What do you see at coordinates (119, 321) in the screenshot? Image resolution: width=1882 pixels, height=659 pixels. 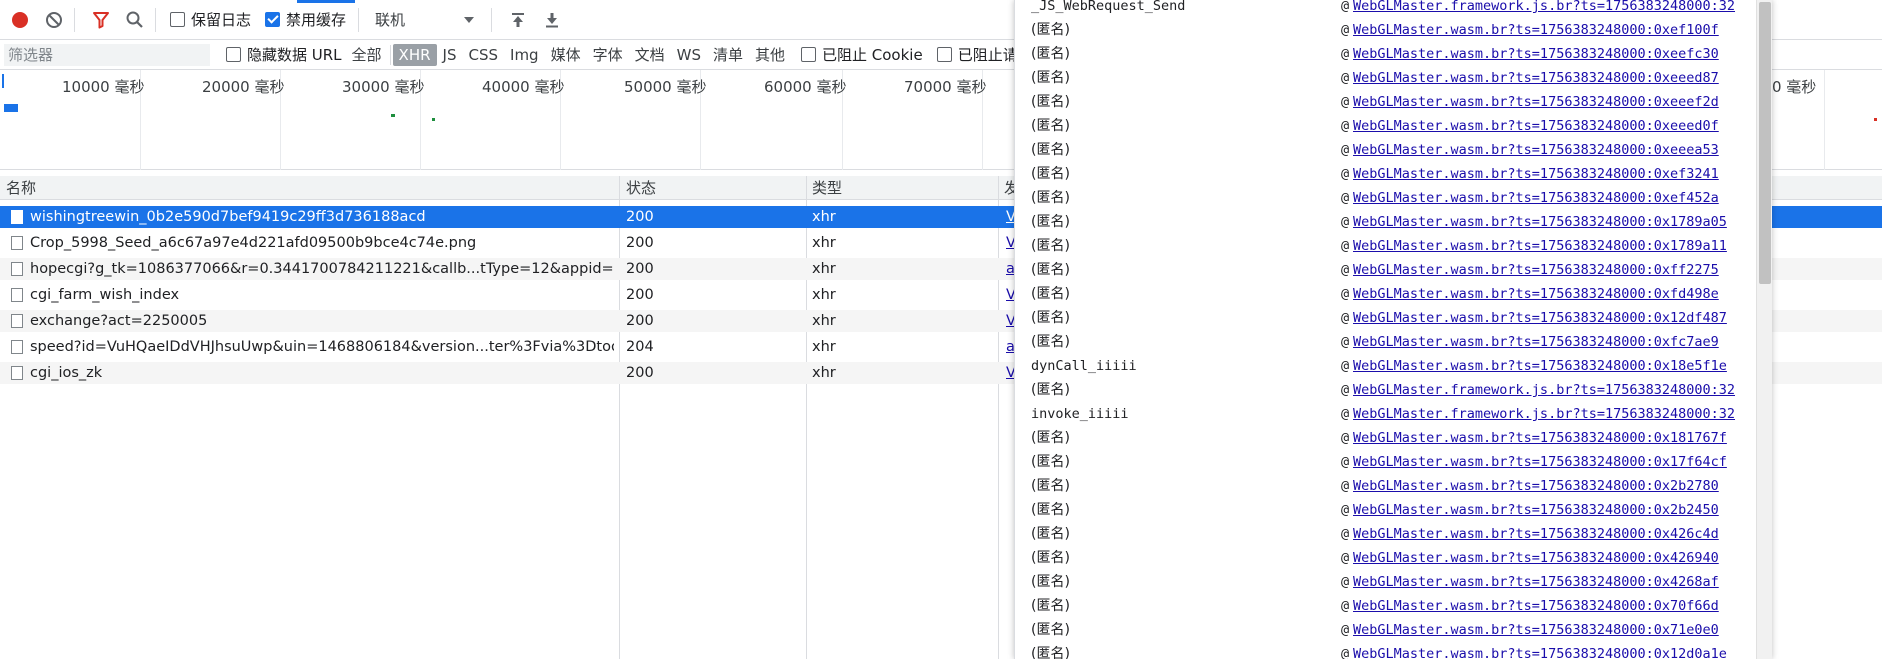 I see `request-name: exchange?act=2250005` at bounding box center [119, 321].